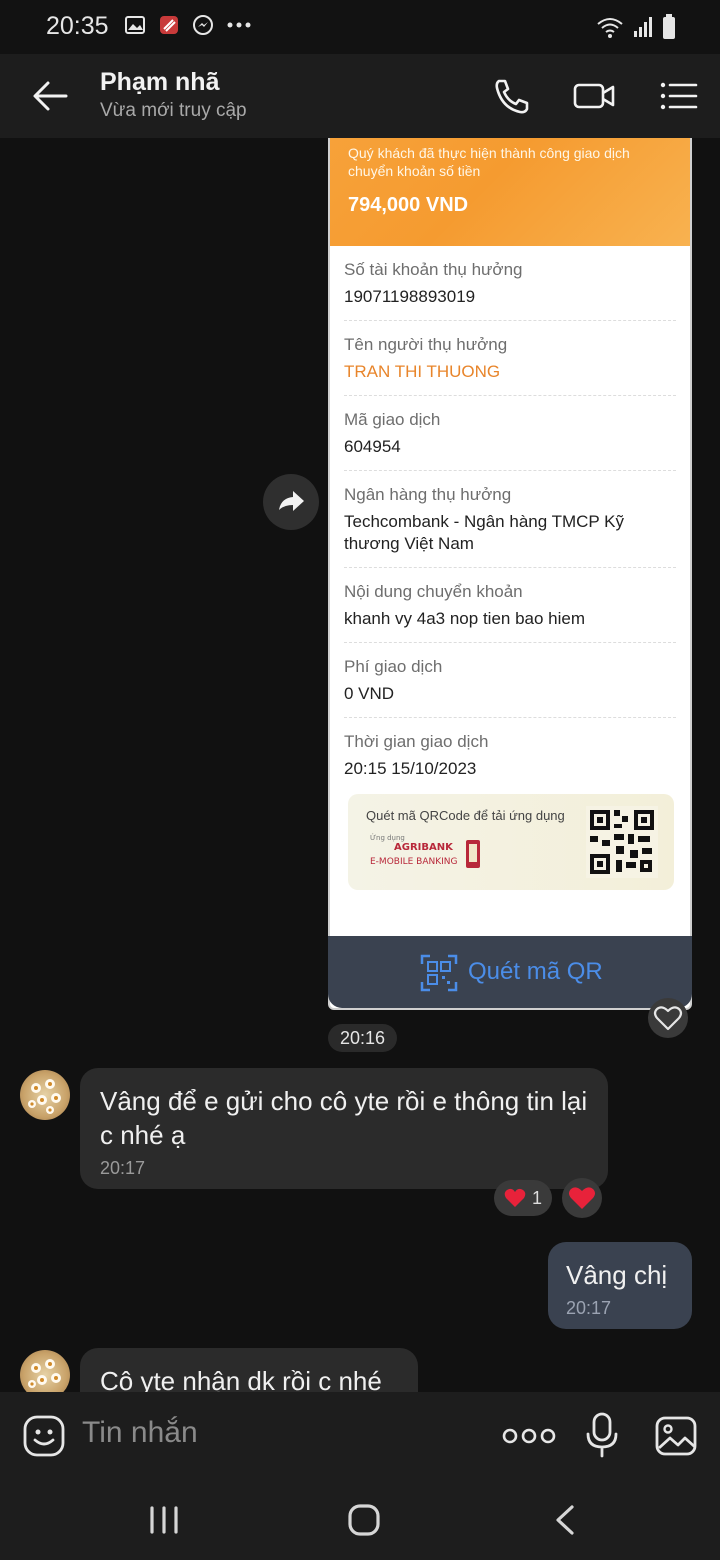 This screenshot has width=720, height=1560. Describe the element at coordinates (465, 815) in the screenshot. I see `qr-banner-text: Quét mã QRCode để tải ứng dụng` at that location.